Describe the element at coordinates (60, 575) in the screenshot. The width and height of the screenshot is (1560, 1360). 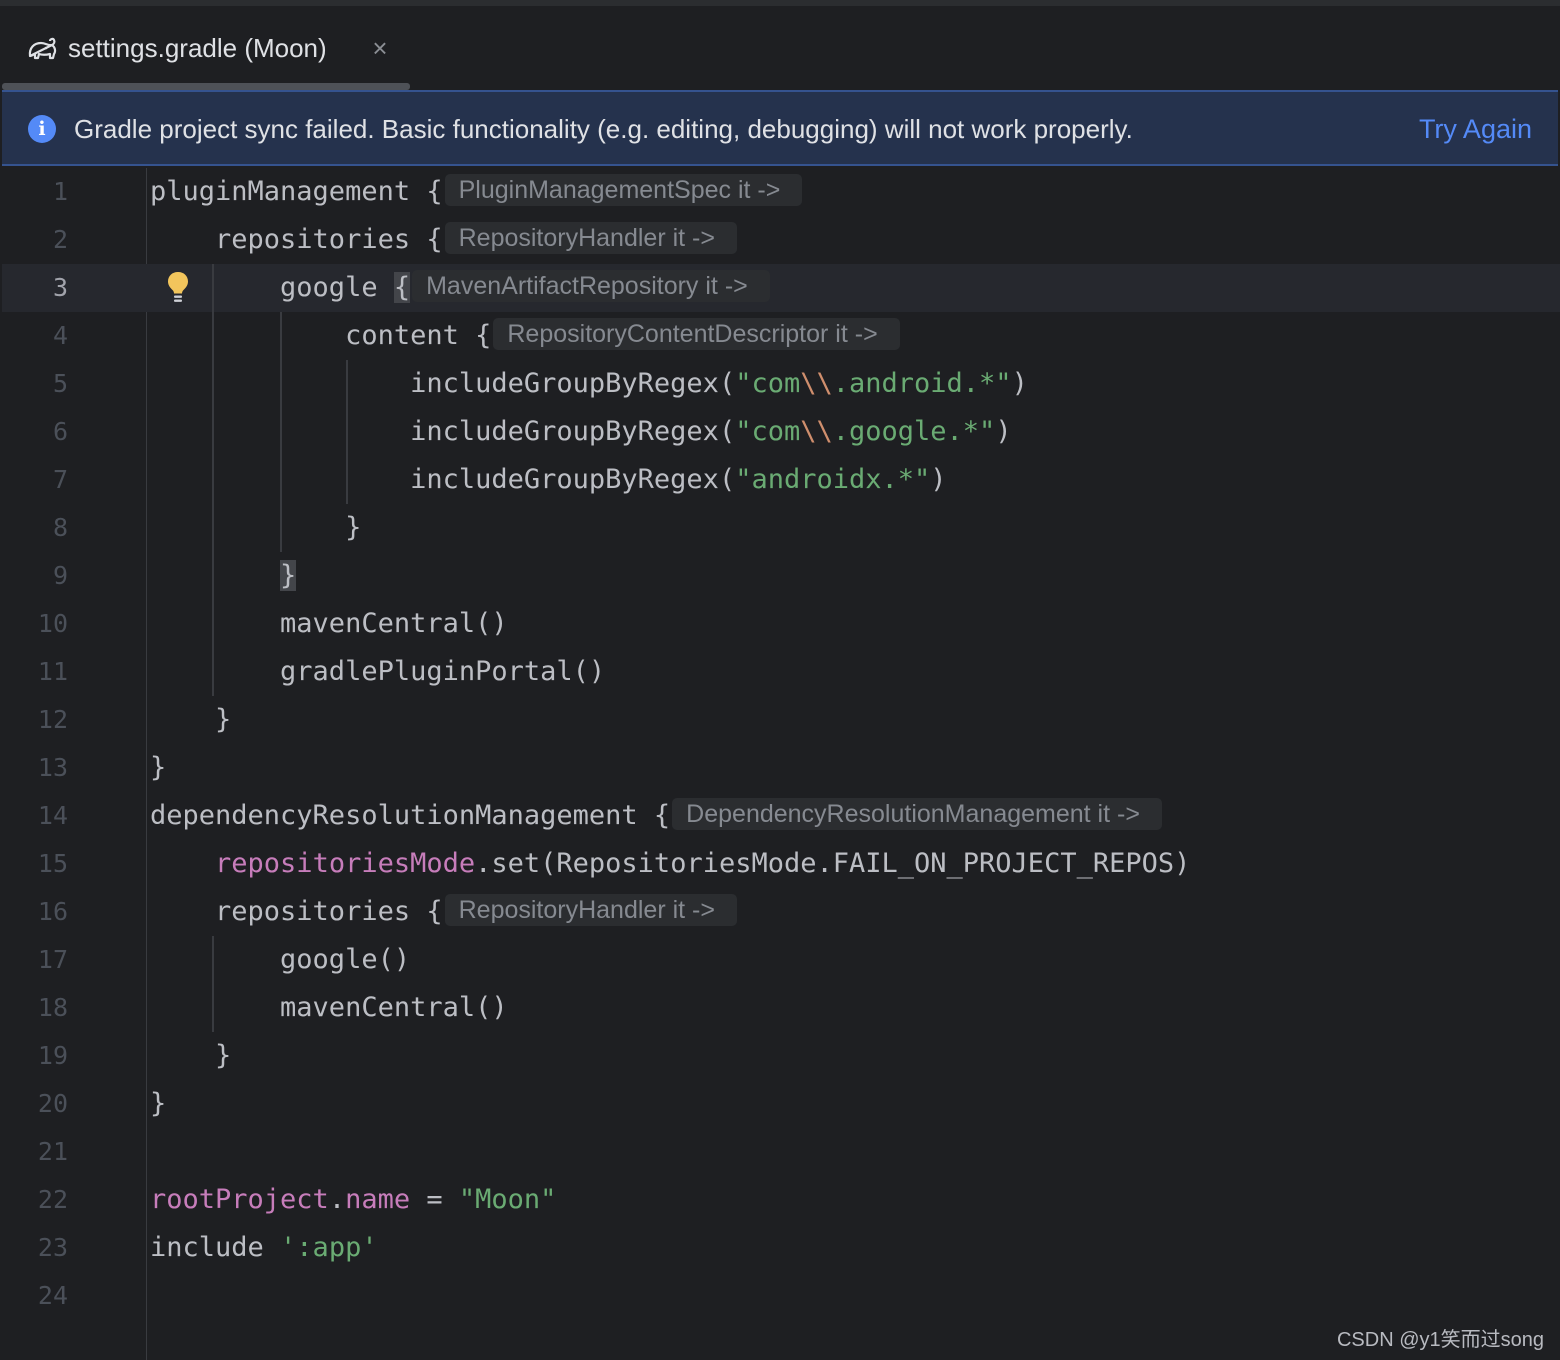
I see `line-number: 9` at that location.